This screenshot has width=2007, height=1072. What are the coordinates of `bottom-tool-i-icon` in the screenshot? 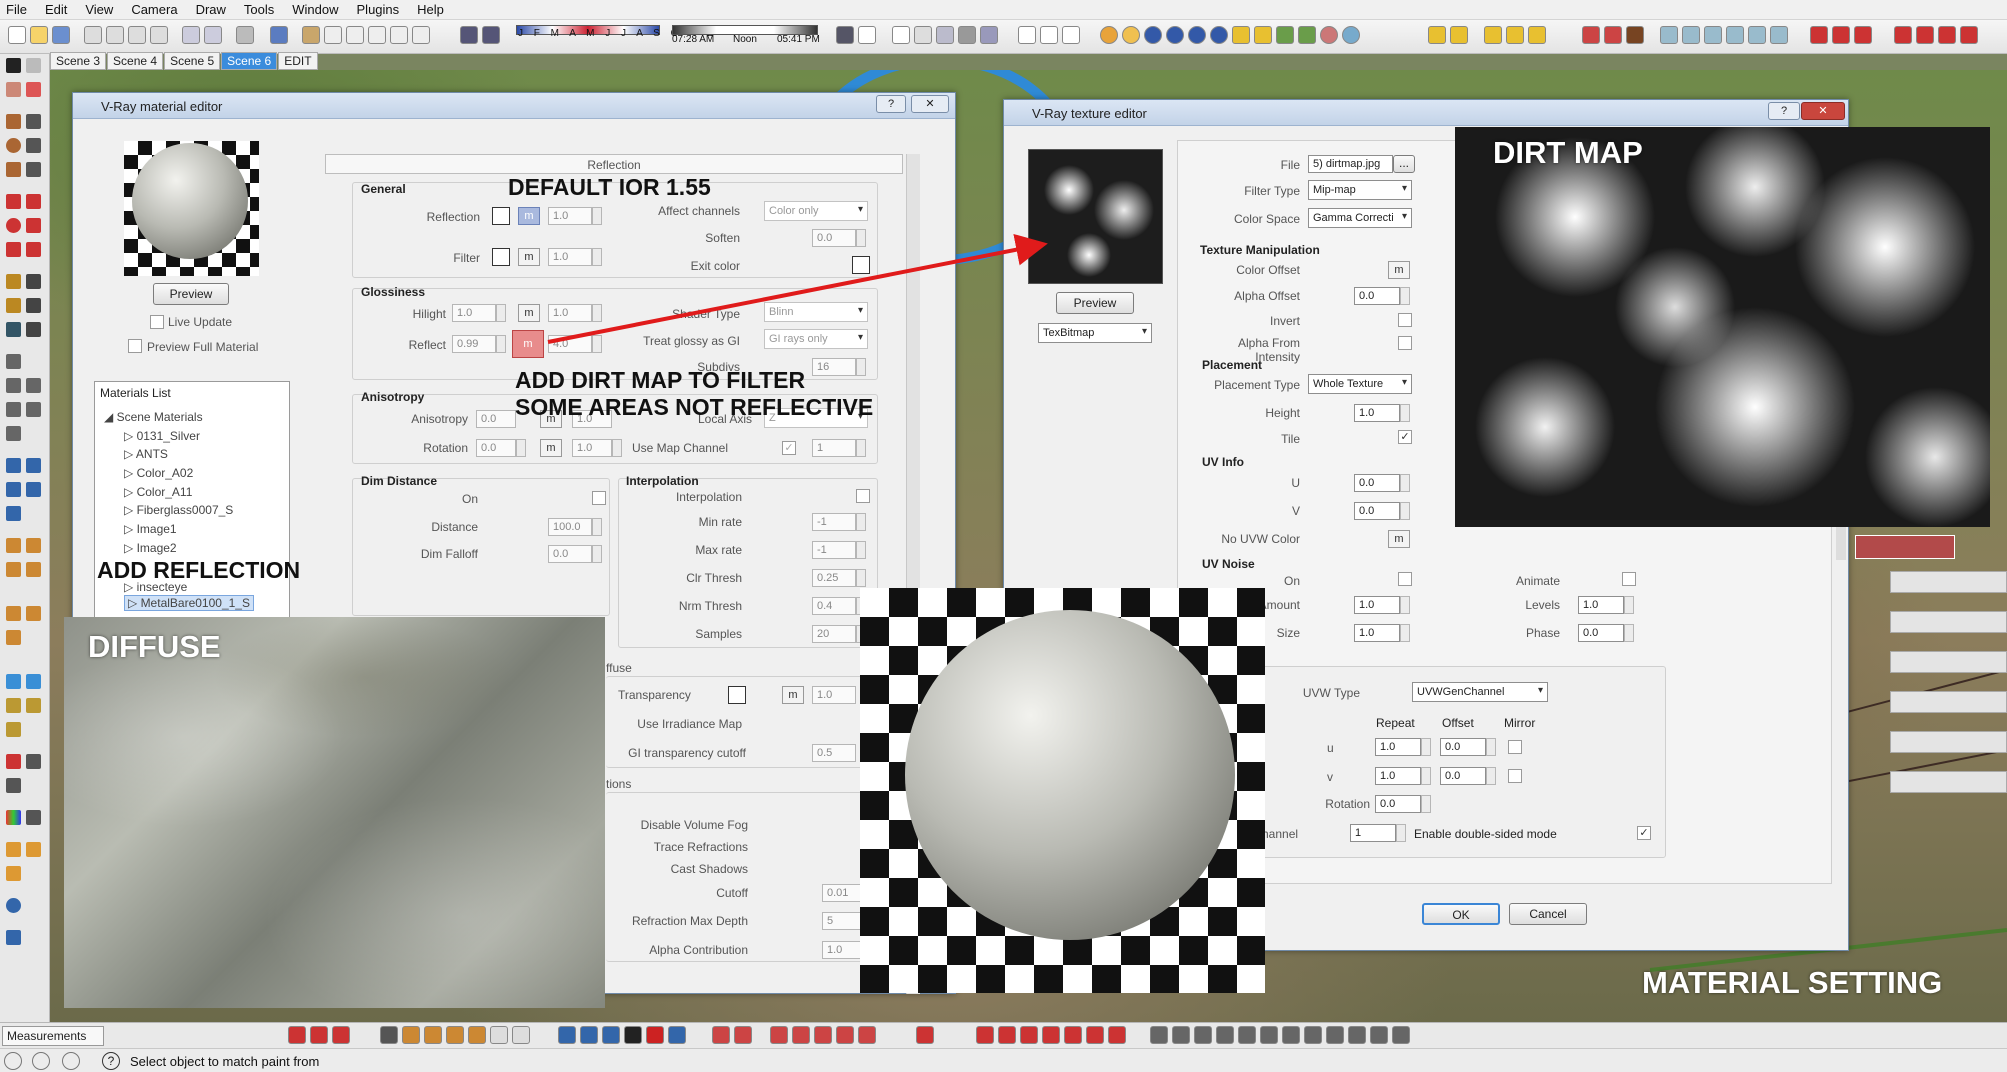 It's located at (499, 1035).